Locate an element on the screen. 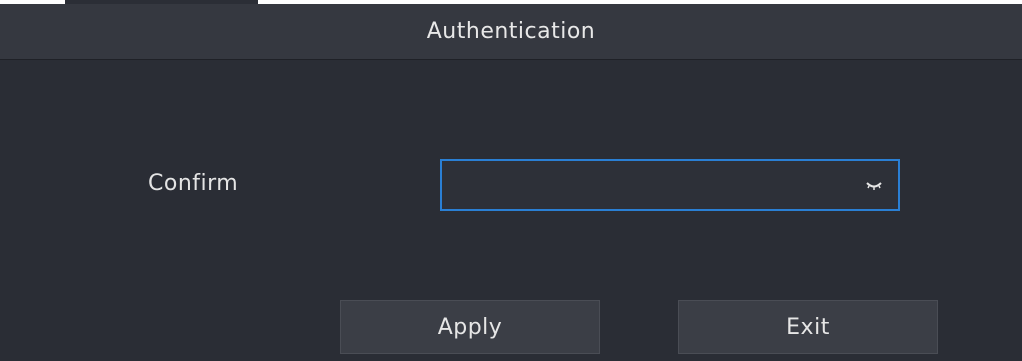 Image resolution: width=1022 pixels, height=361 pixels. confirm-label: Confirm is located at coordinates (193, 183).